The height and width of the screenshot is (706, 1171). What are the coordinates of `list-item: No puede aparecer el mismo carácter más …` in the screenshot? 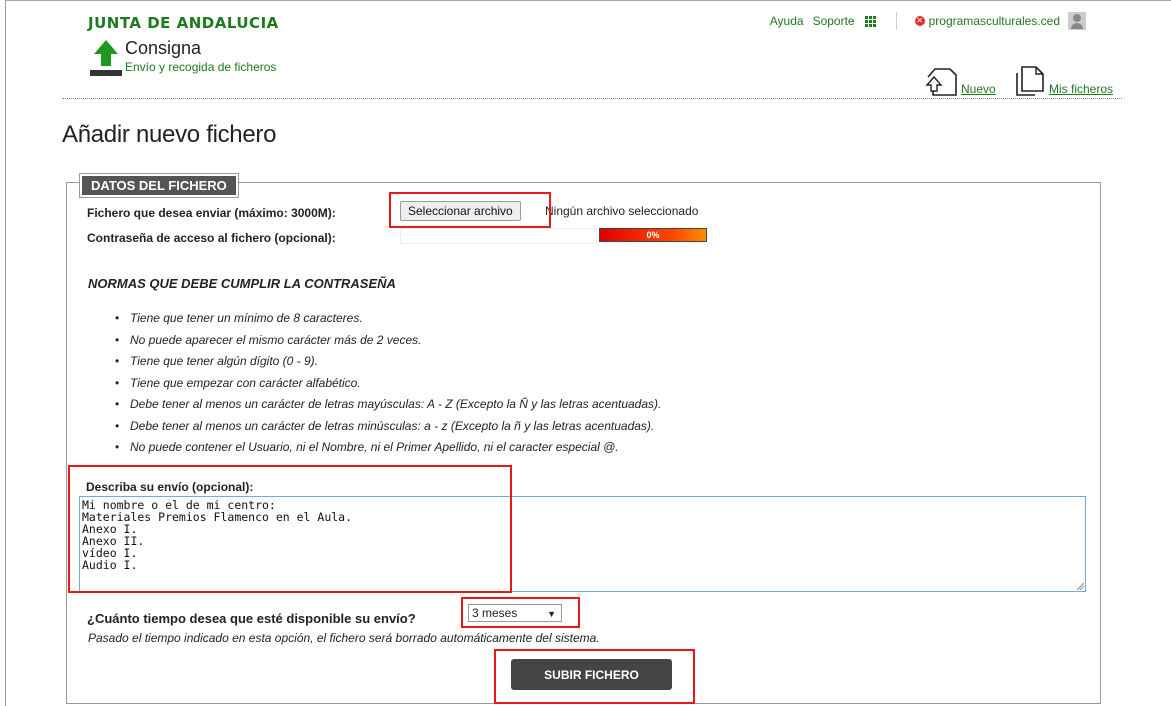 It's located at (388, 344).